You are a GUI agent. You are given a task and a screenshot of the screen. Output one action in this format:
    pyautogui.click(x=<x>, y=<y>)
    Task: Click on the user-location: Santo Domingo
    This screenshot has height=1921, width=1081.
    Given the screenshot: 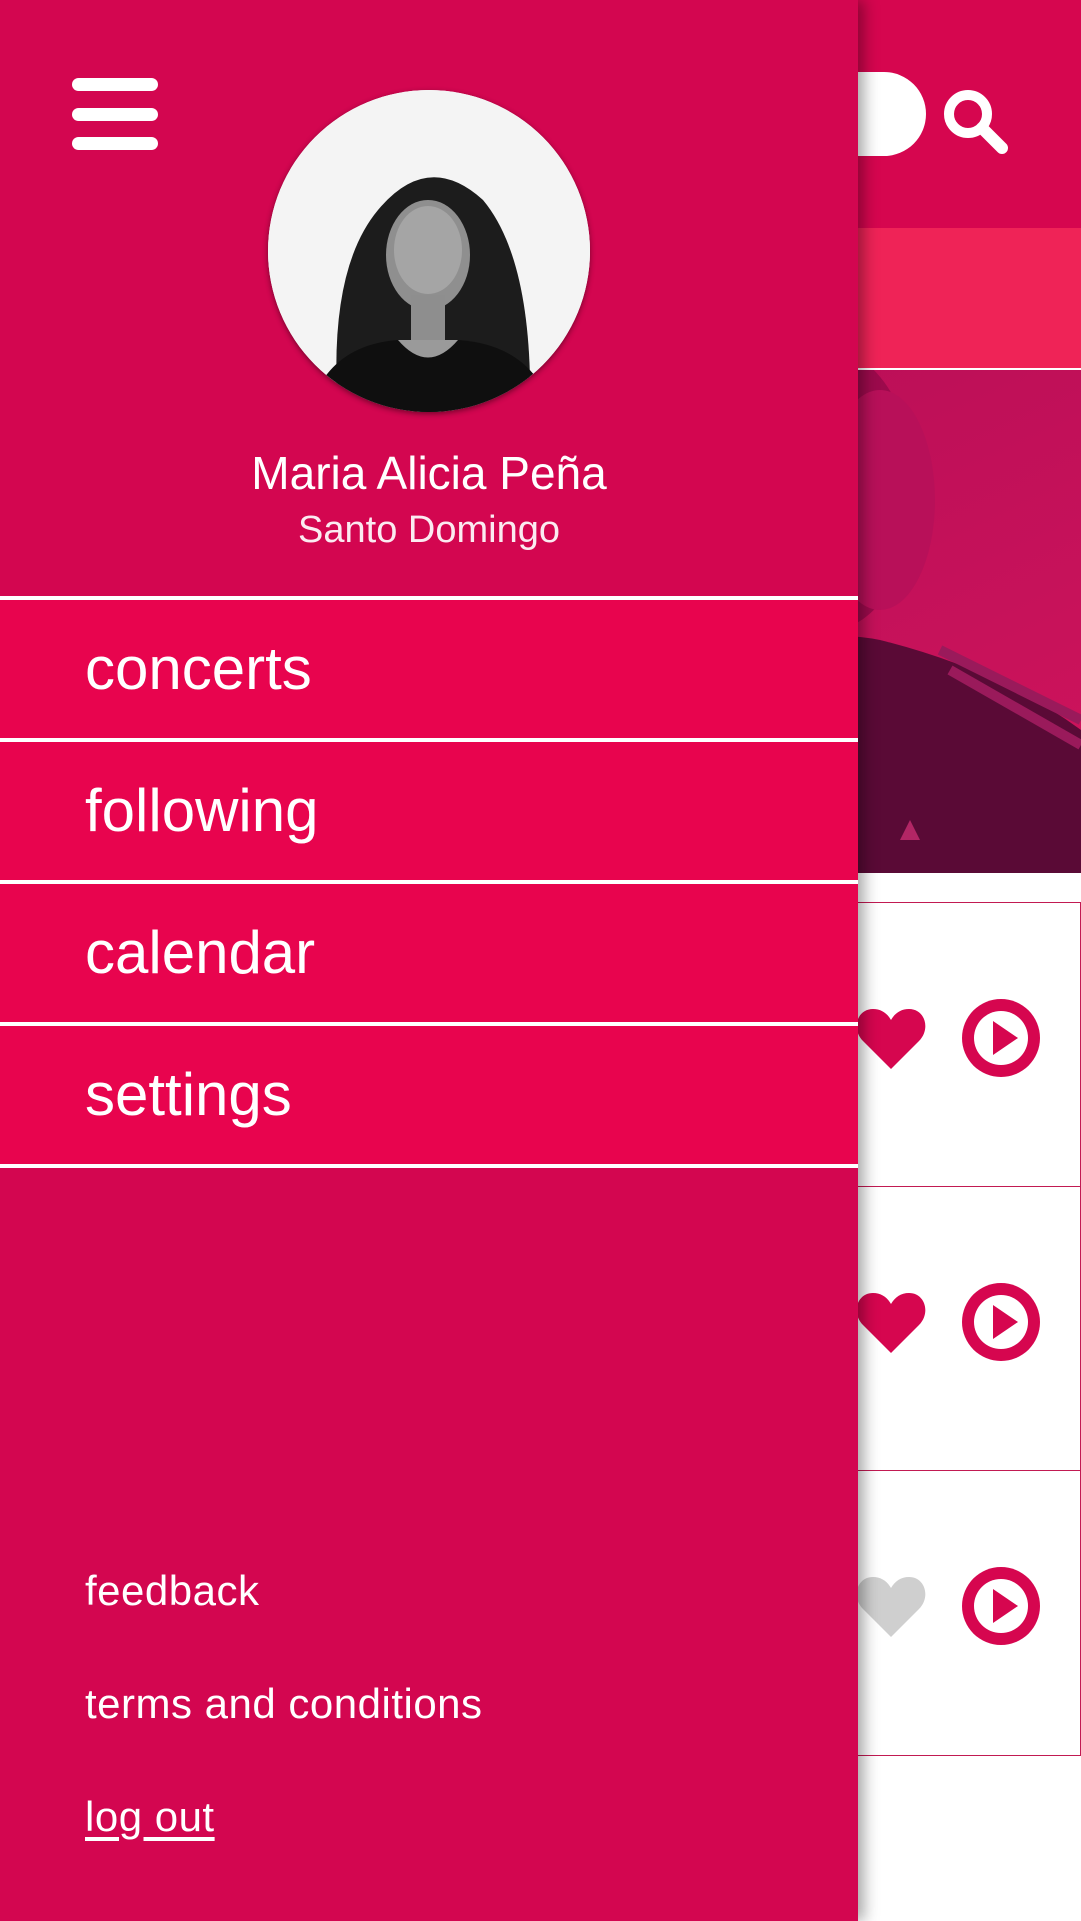 What is the action you would take?
    pyautogui.click(x=429, y=530)
    